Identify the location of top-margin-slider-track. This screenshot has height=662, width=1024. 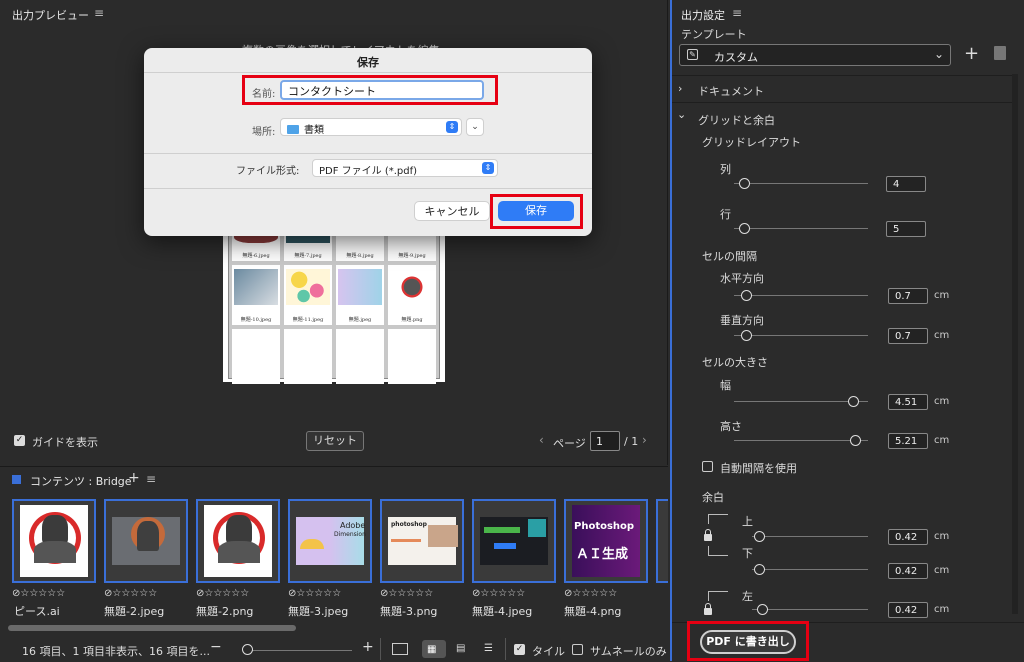
(810, 536).